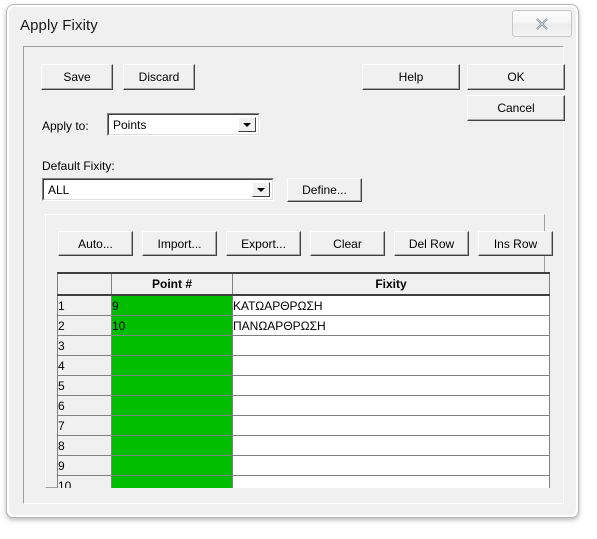 Image resolution: width=597 pixels, height=539 pixels. I want to click on ok-button: OK, so click(516, 77).